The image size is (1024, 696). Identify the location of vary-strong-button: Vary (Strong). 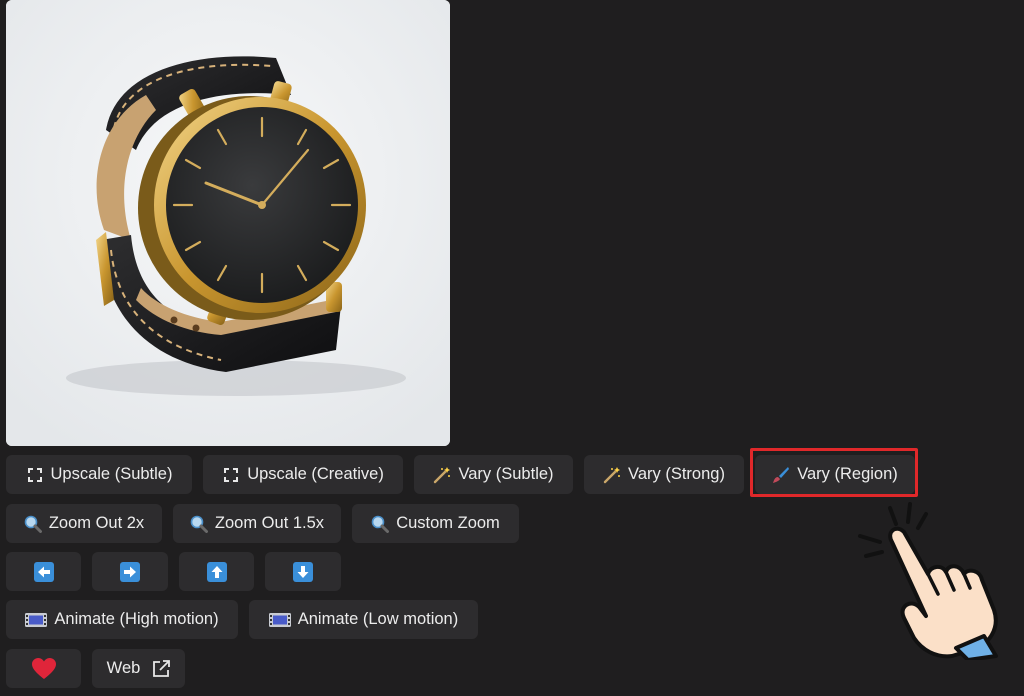
(664, 474).